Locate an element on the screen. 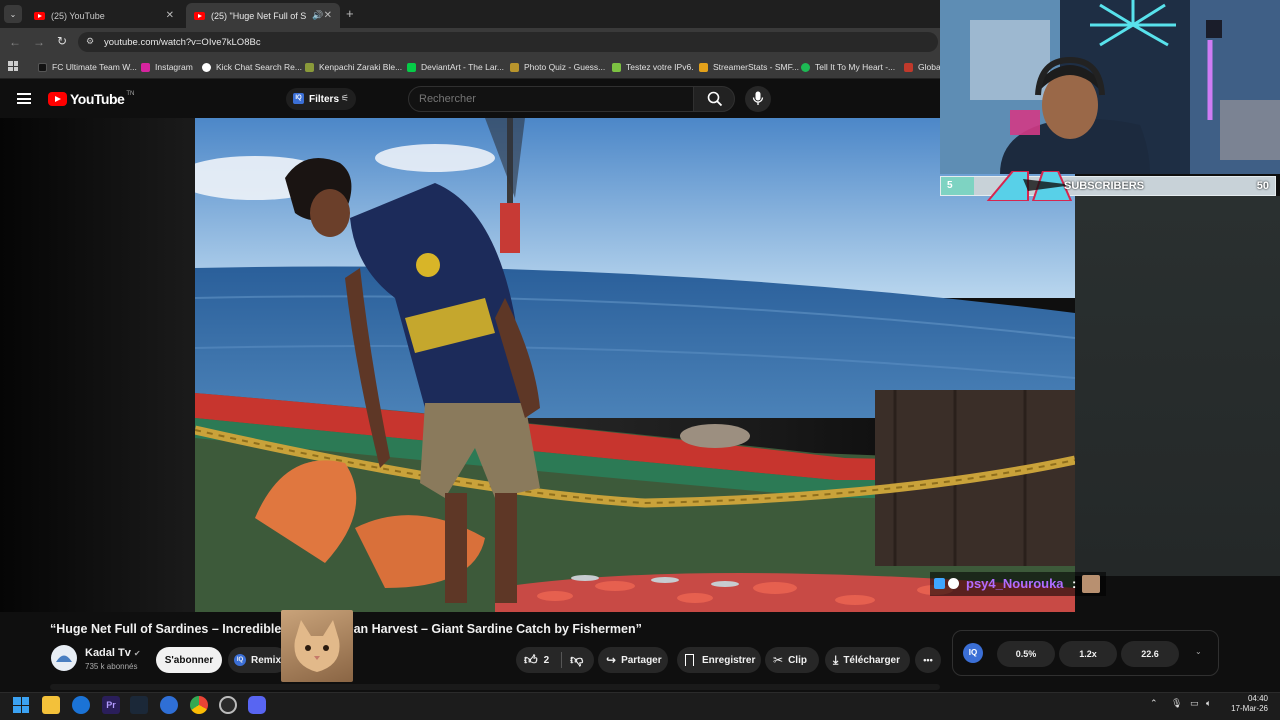 The height and width of the screenshot is (720, 1280). file-explorer-icon is located at coordinates (51, 705).